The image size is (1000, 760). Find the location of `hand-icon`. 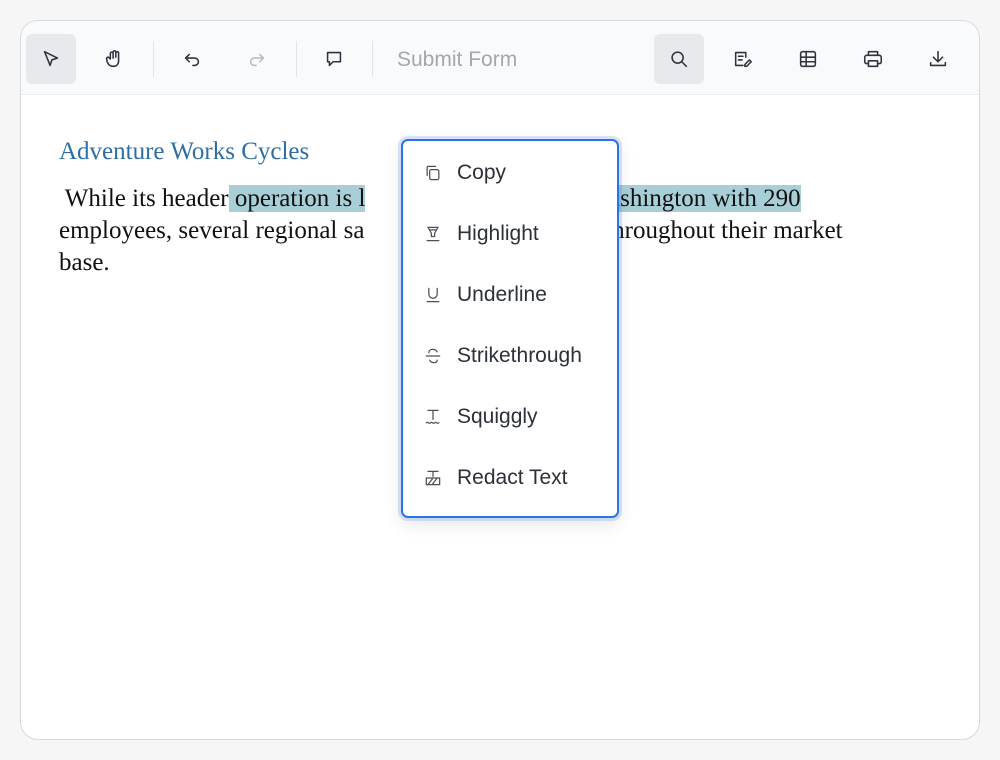

hand-icon is located at coordinates (112, 59).